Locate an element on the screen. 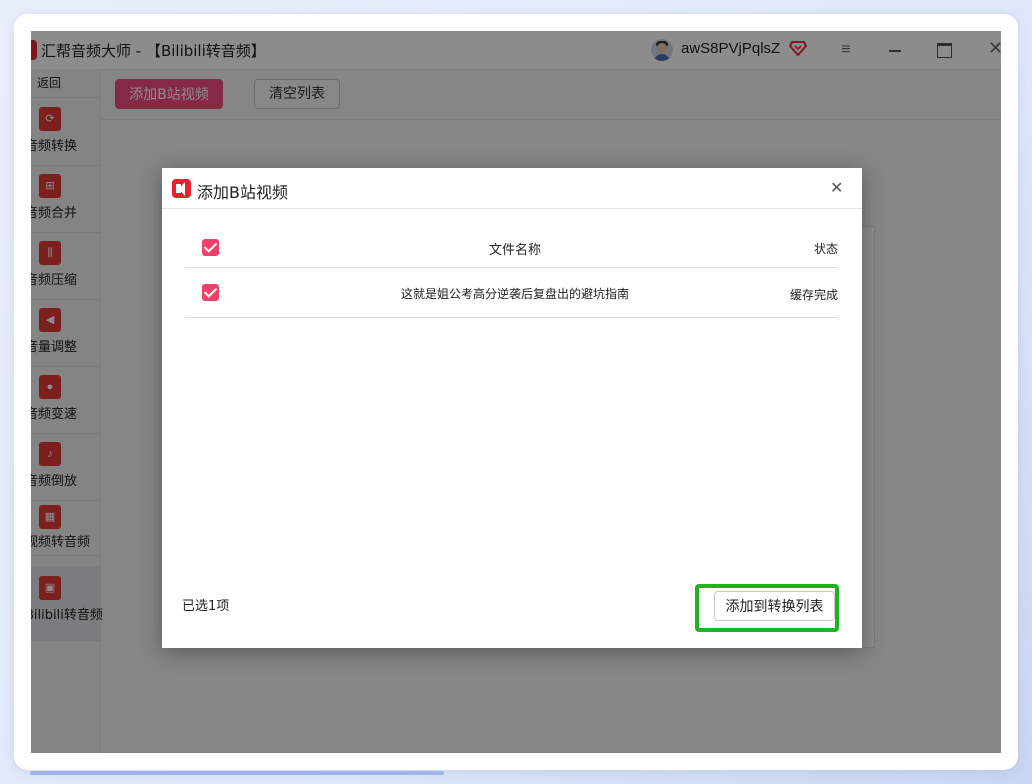 The width and height of the screenshot is (1032, 784). column-header-file-name: 文件名称 is located at coordinates (514, 250).